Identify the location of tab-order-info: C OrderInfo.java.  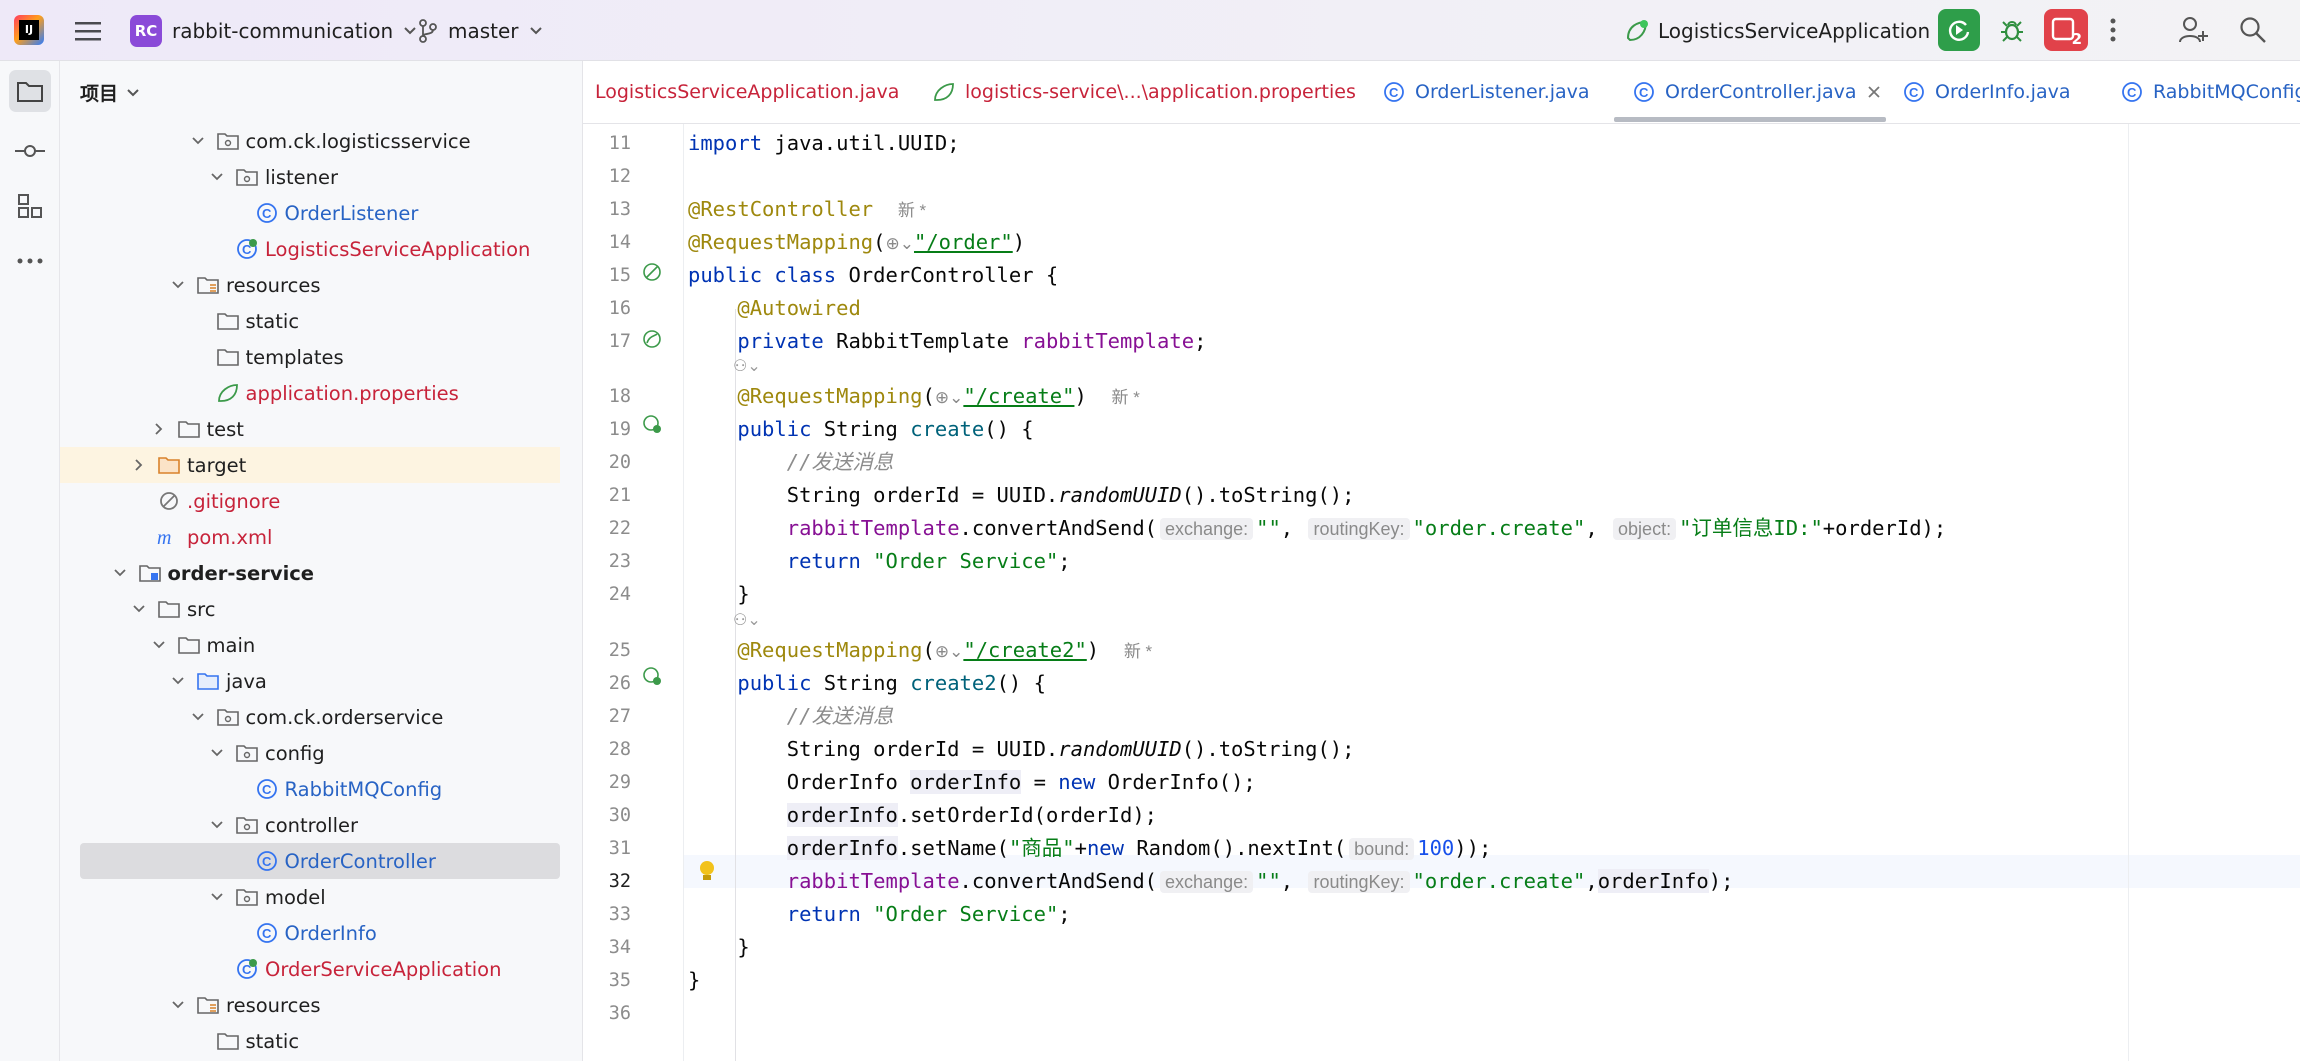
(1986, 92).